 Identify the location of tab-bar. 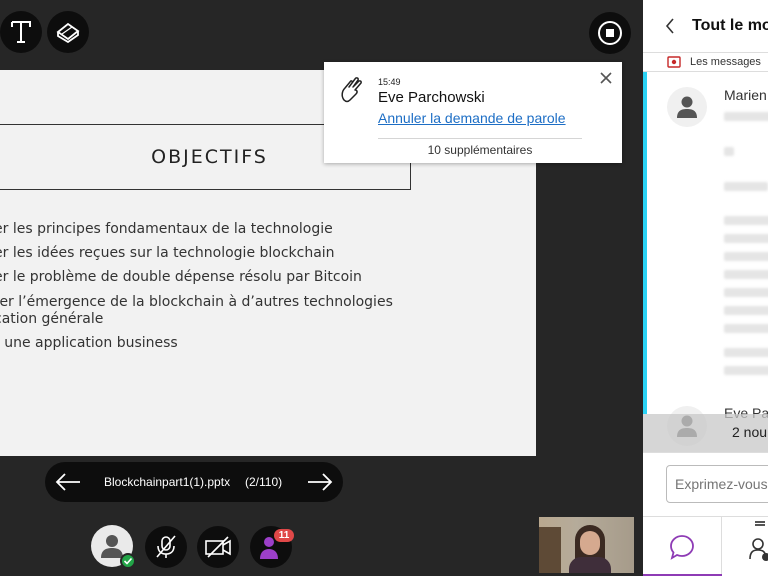
(705, 546).